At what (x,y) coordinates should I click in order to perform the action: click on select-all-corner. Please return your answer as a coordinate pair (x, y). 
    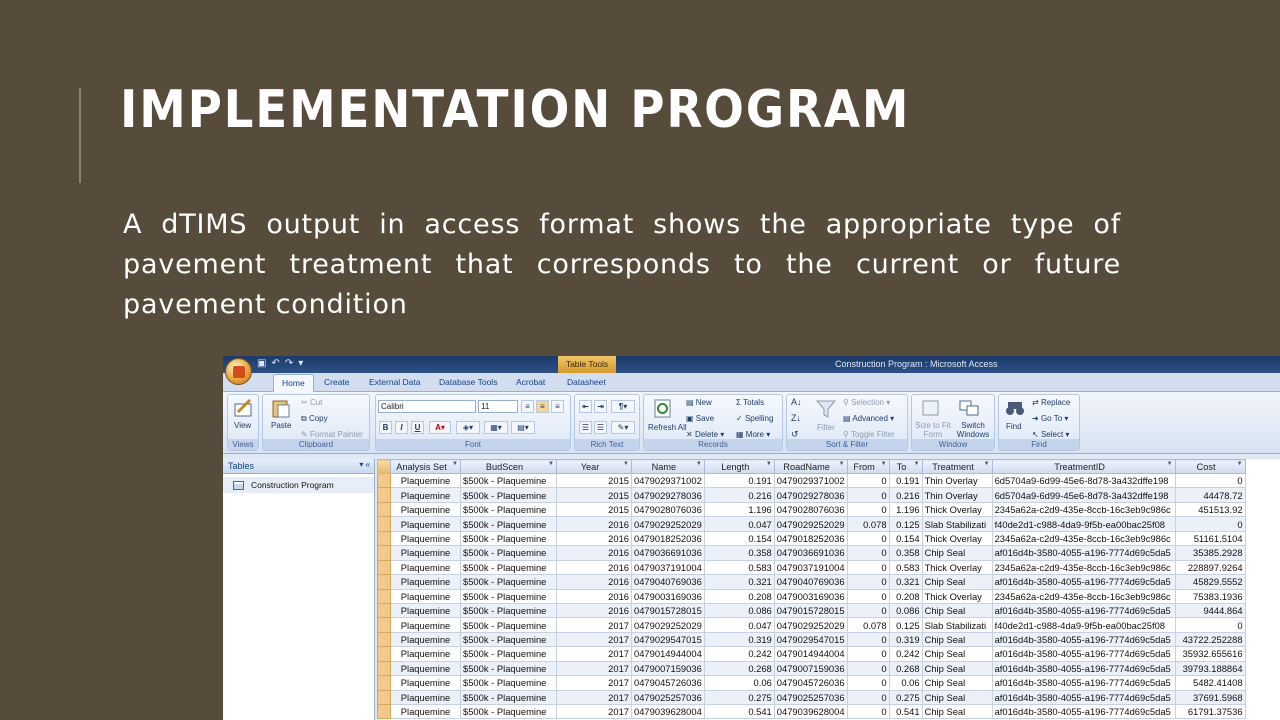
    Looking at the image, I should click on (384, 466).